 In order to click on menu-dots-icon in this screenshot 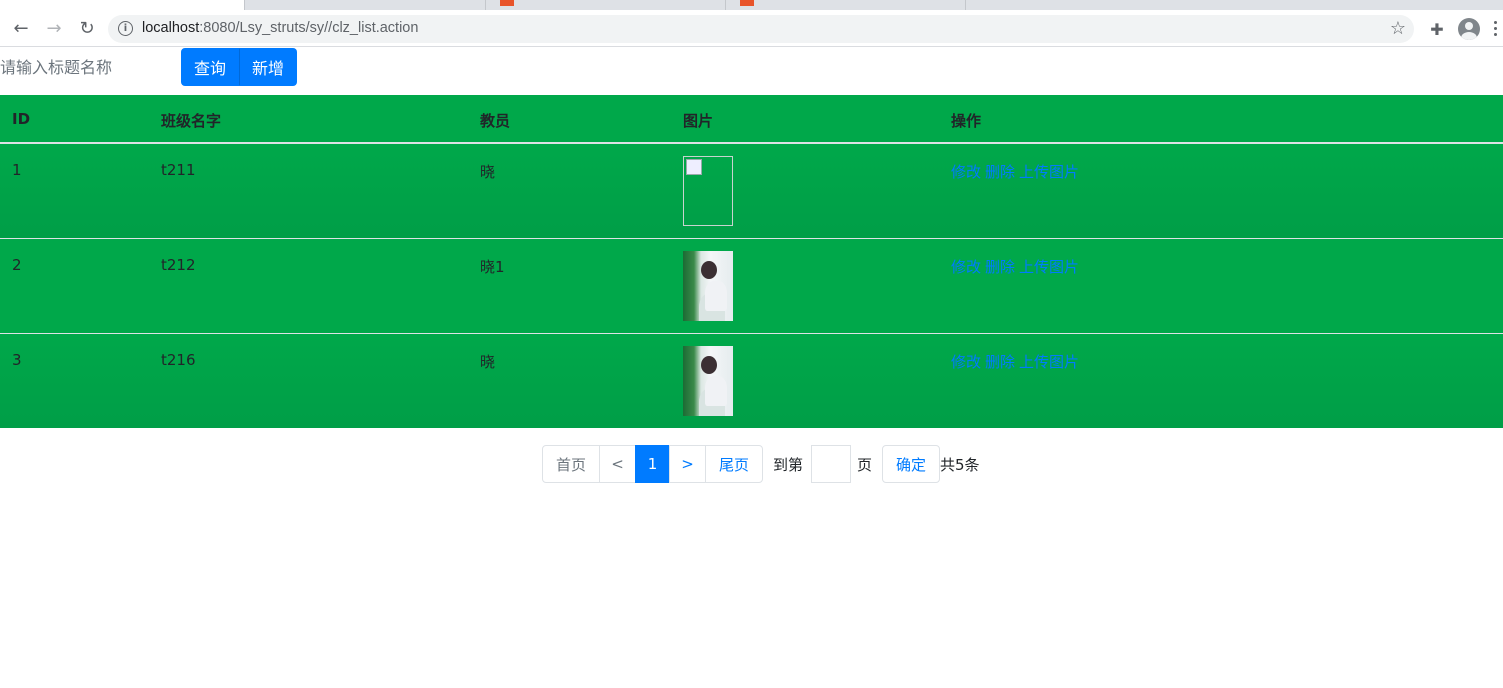, I will do `click(1496, 29)`.